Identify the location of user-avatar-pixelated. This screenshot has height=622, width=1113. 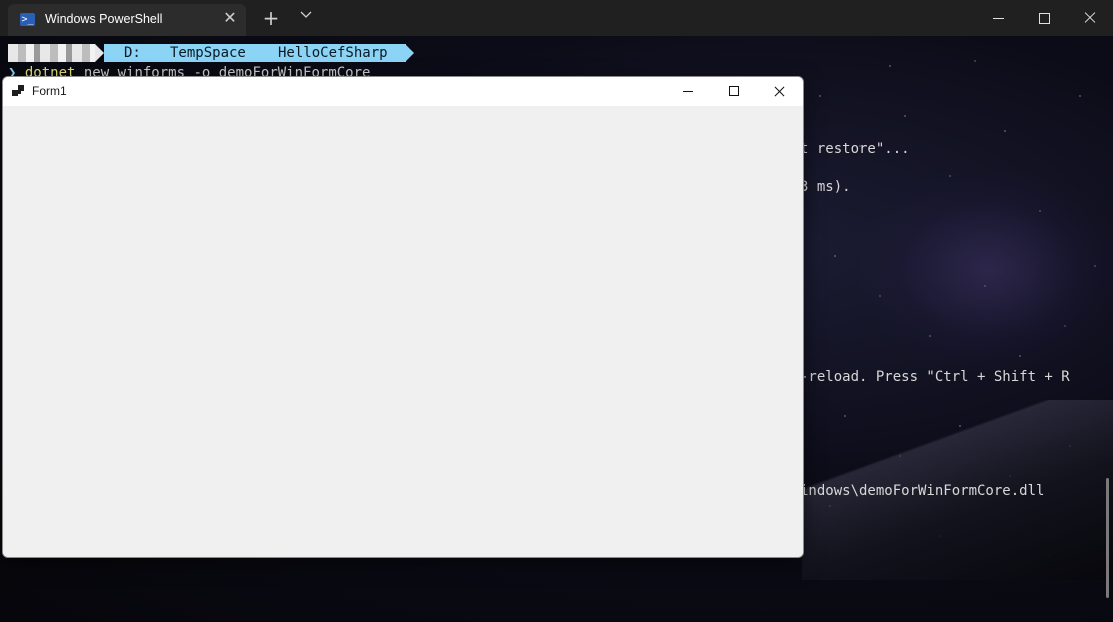
(51, 53).